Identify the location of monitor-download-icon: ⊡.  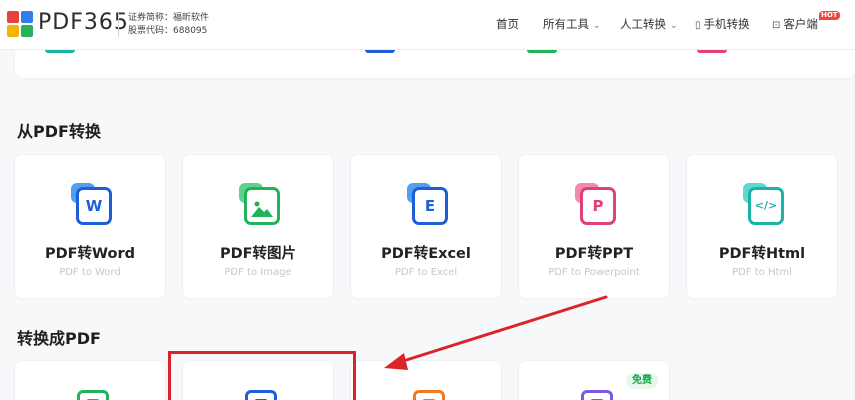
(776, 25).